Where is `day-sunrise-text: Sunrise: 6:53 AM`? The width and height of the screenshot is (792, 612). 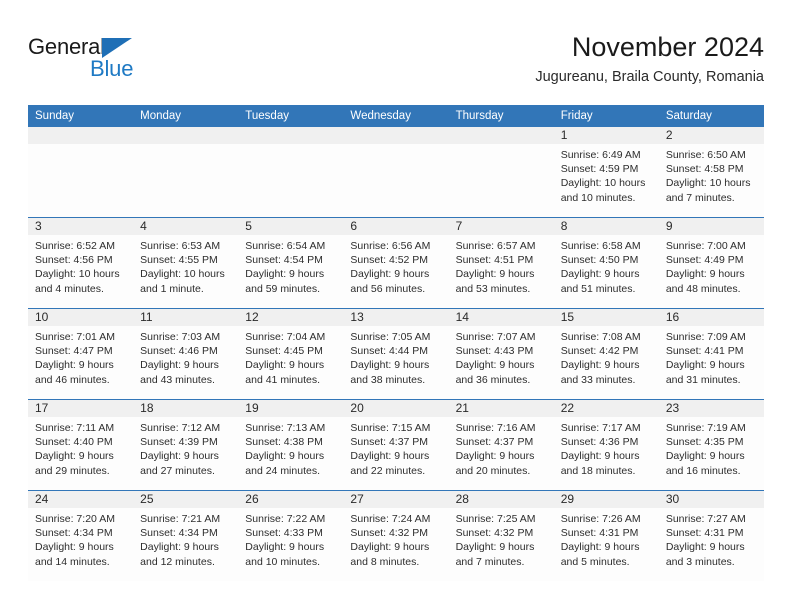
day-sunrise-text: Sunrise: 6:53 AM is located at coordinates (180, 246).